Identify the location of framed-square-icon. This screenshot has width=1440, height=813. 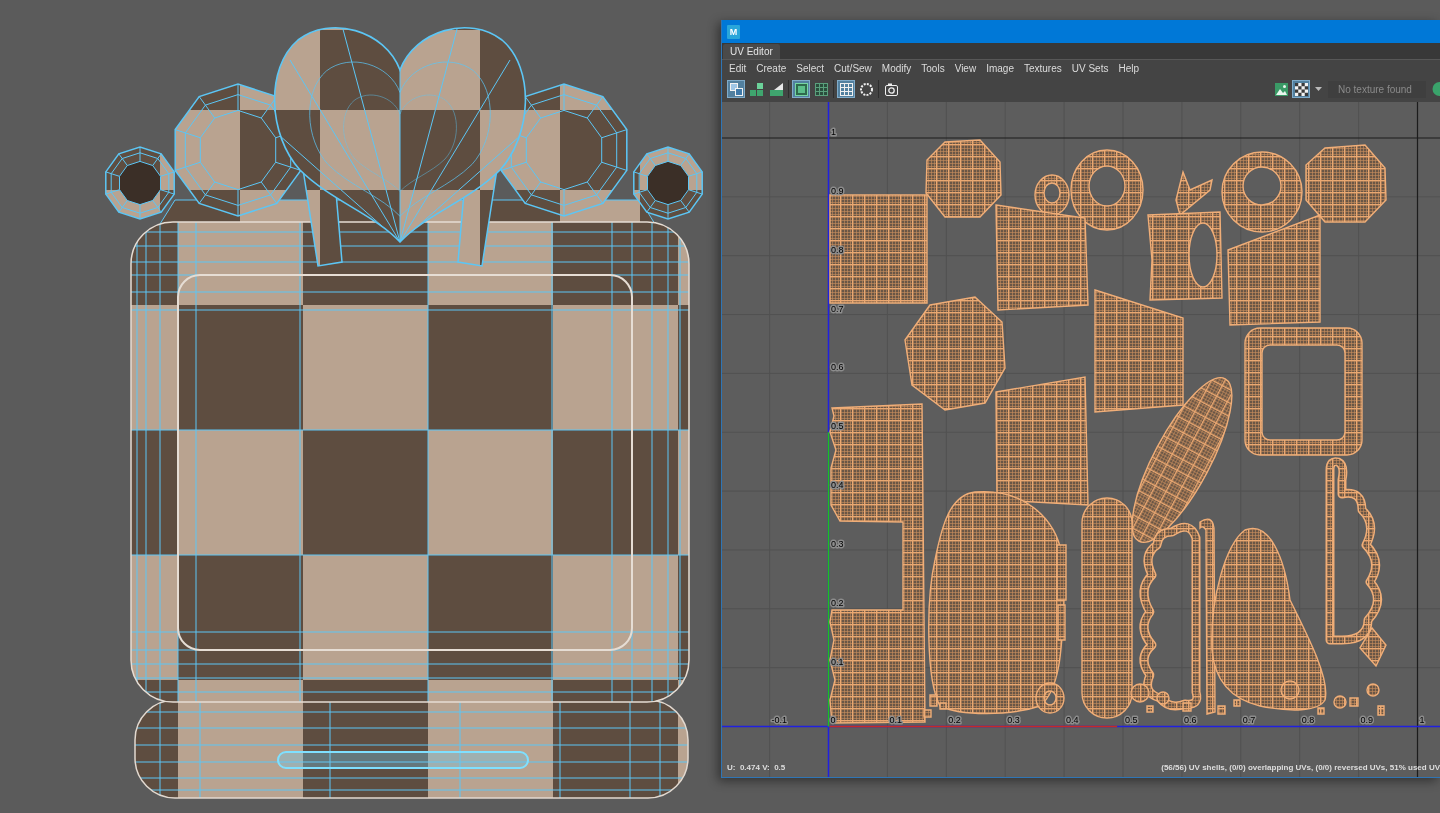
(801, 89).